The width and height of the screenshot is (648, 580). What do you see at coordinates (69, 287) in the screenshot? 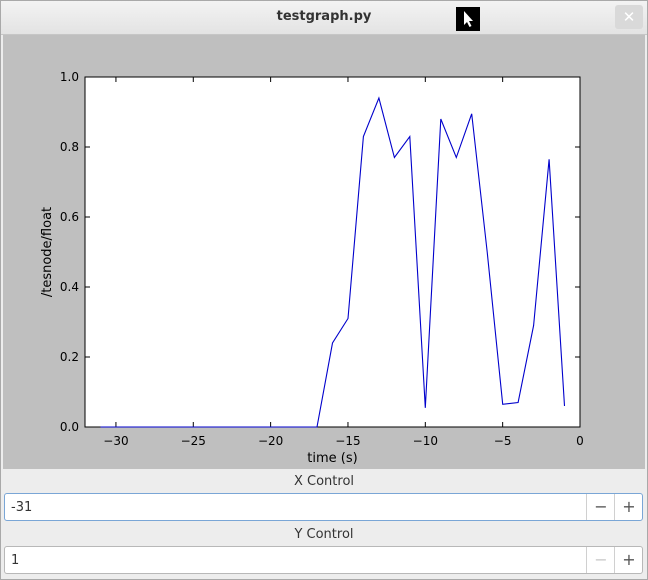
I see `y-tick-label: 0.4` at bounding box center [69, 287].